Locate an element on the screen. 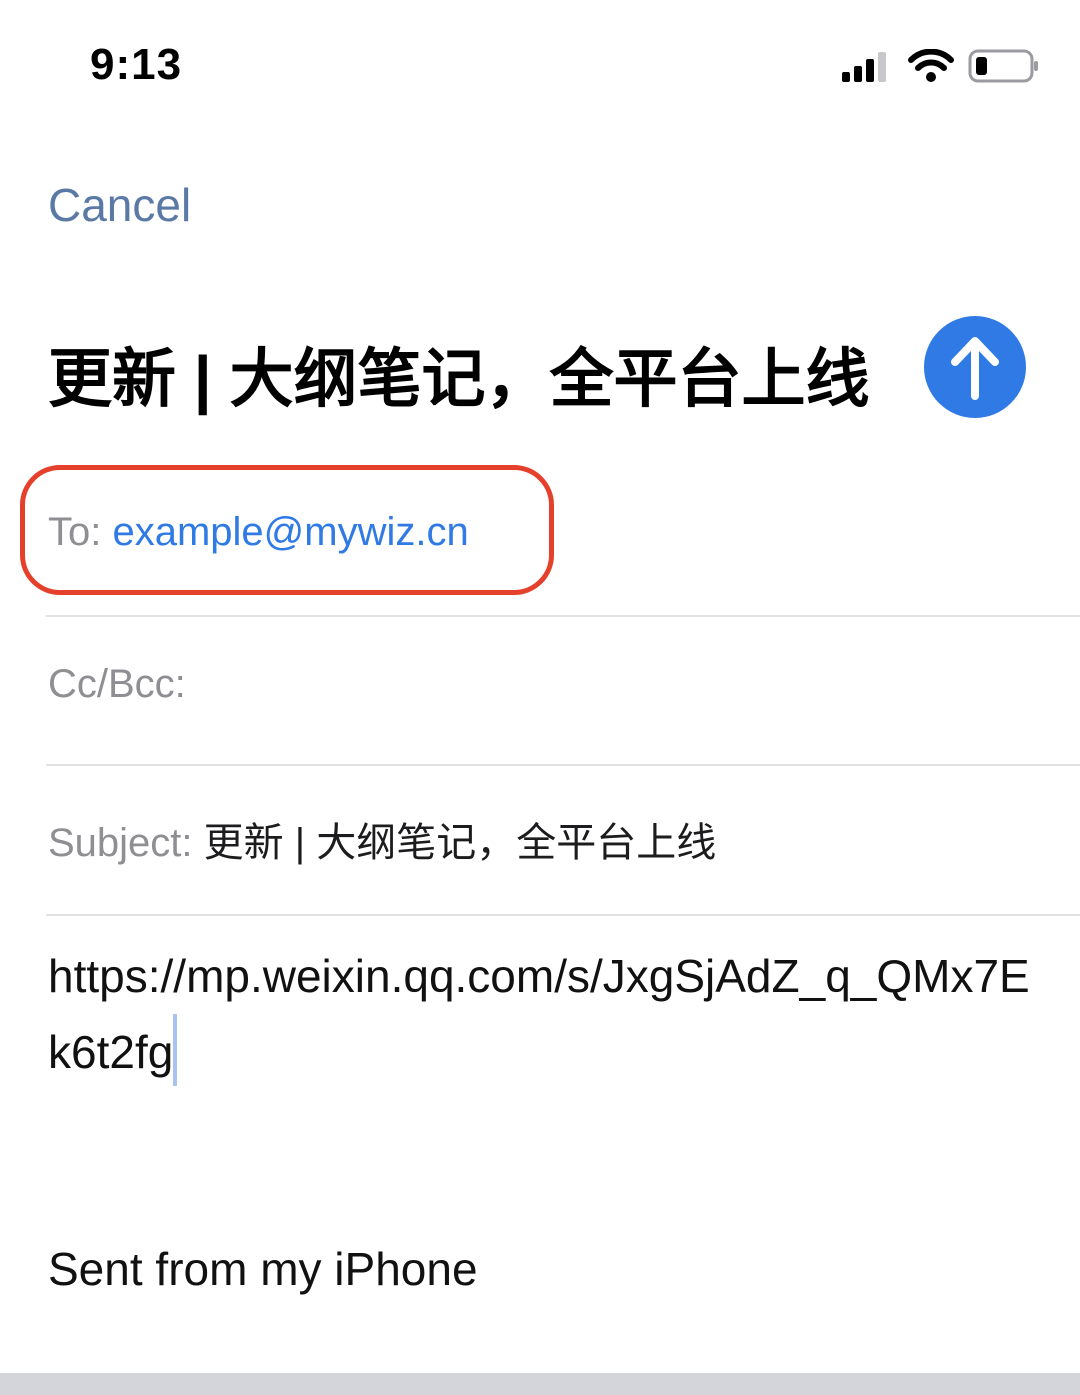 Image resolution: width=1080 pixels, height=1395 pixels. cc-bcc-field: Cc/Bcc: is located at coordinates (564, 684).